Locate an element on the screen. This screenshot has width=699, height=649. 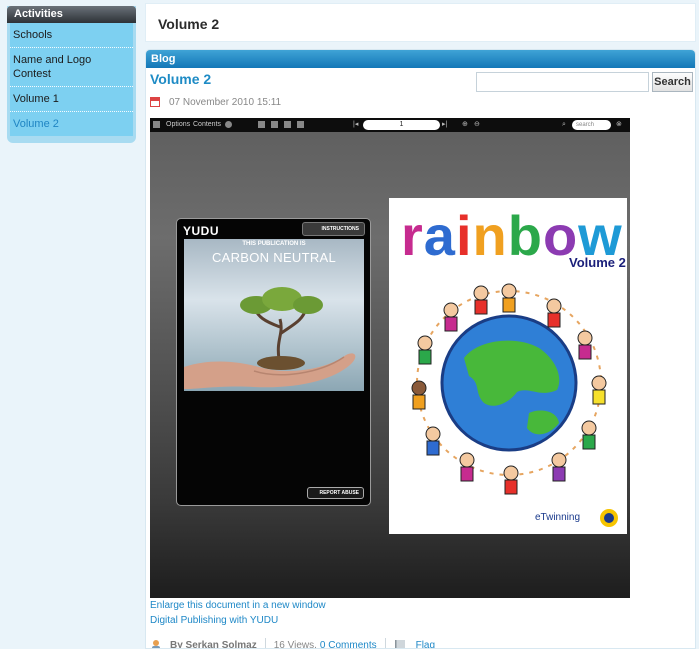
double-page-icon is located at coordinates (274, 124).